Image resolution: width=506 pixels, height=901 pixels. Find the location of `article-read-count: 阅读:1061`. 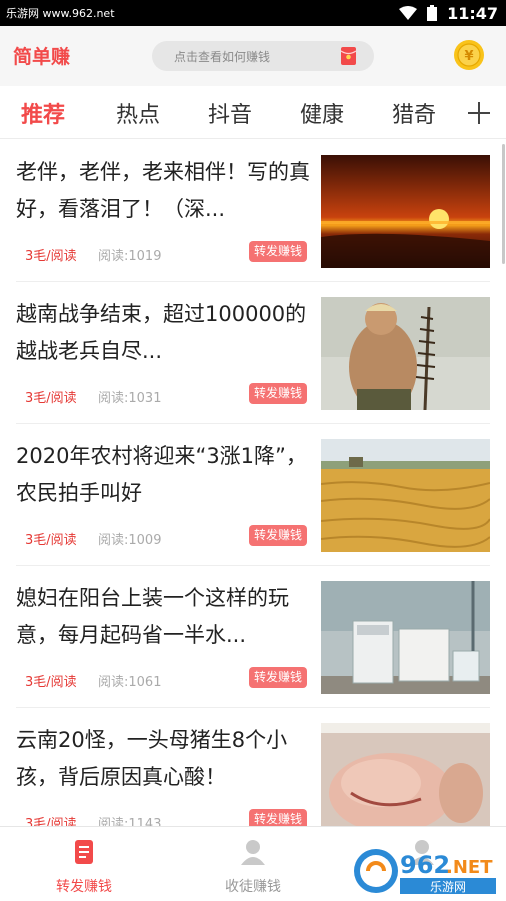

article-read-count: 阅读:1061 is located at coordinates (130, 682).